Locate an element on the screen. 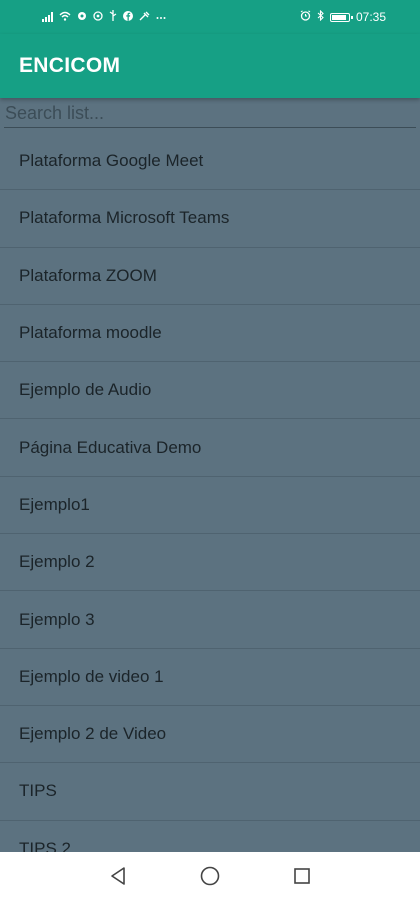 The image size is (420, 900). list-item: Ejemplo 2 de Video is located at coordinates (210, 735).